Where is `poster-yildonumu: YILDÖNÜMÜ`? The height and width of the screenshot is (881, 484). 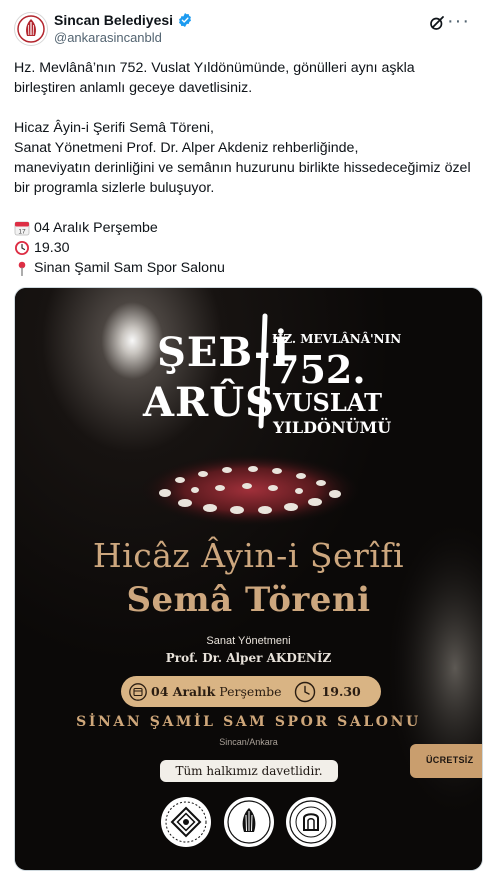 poster-yildonumu: YILDÖNÜMÜ is located at coordinates (331, 427).